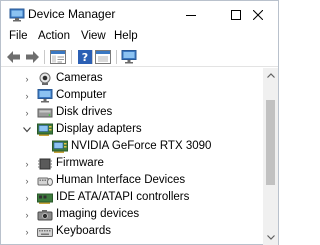 The height and width of the screenshot is (245, 320). I want to click on ide-controller-icon, so click(45, 198).